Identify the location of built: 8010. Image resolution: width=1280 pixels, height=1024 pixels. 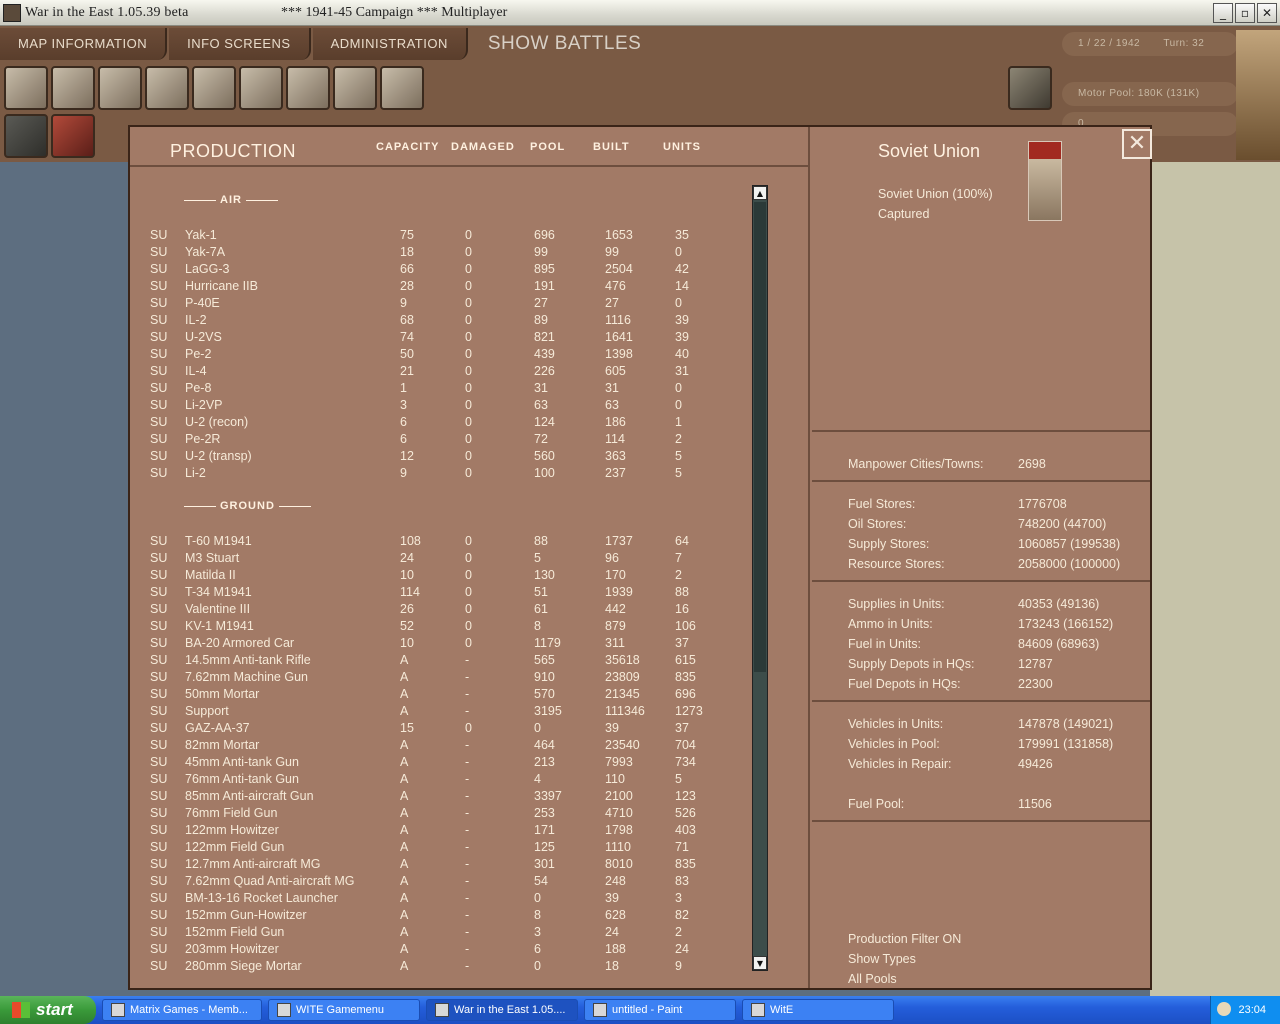
(619, 864).